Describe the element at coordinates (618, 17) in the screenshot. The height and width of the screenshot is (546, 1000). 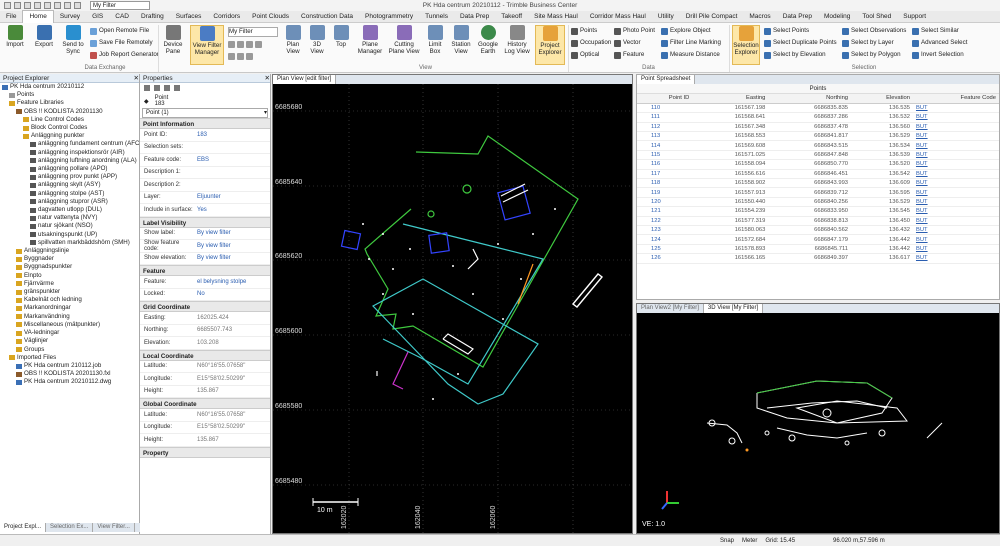
I see `menu-tab: Corridor Mass Haul` at that location.